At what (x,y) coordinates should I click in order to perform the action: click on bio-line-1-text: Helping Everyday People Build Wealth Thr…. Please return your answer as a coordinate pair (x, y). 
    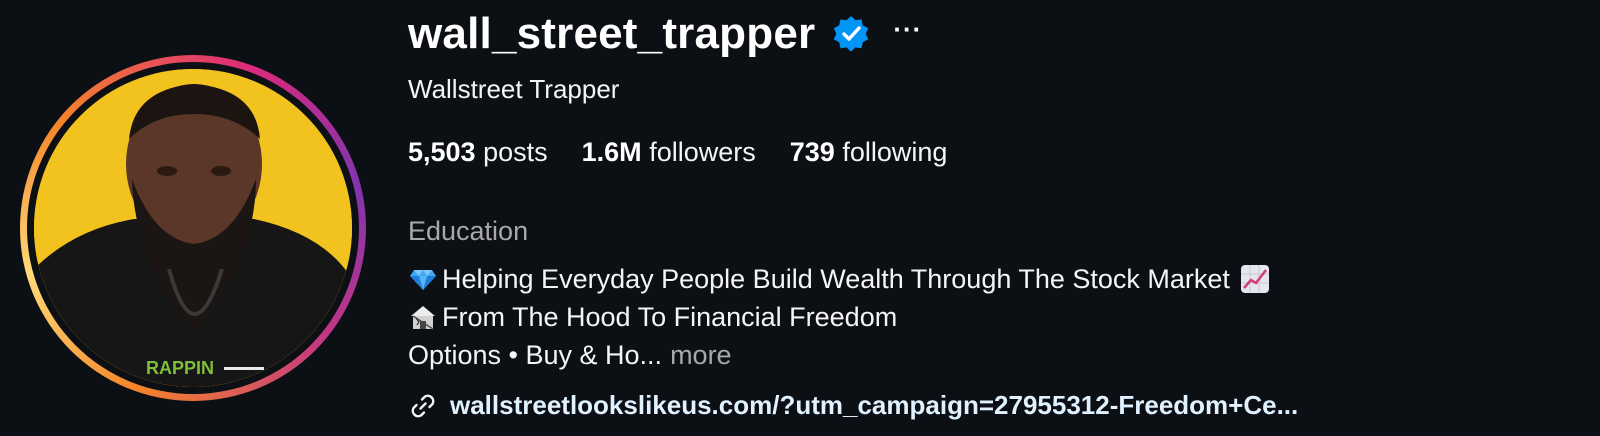
    Looking at the image, I should click on (836, 279).